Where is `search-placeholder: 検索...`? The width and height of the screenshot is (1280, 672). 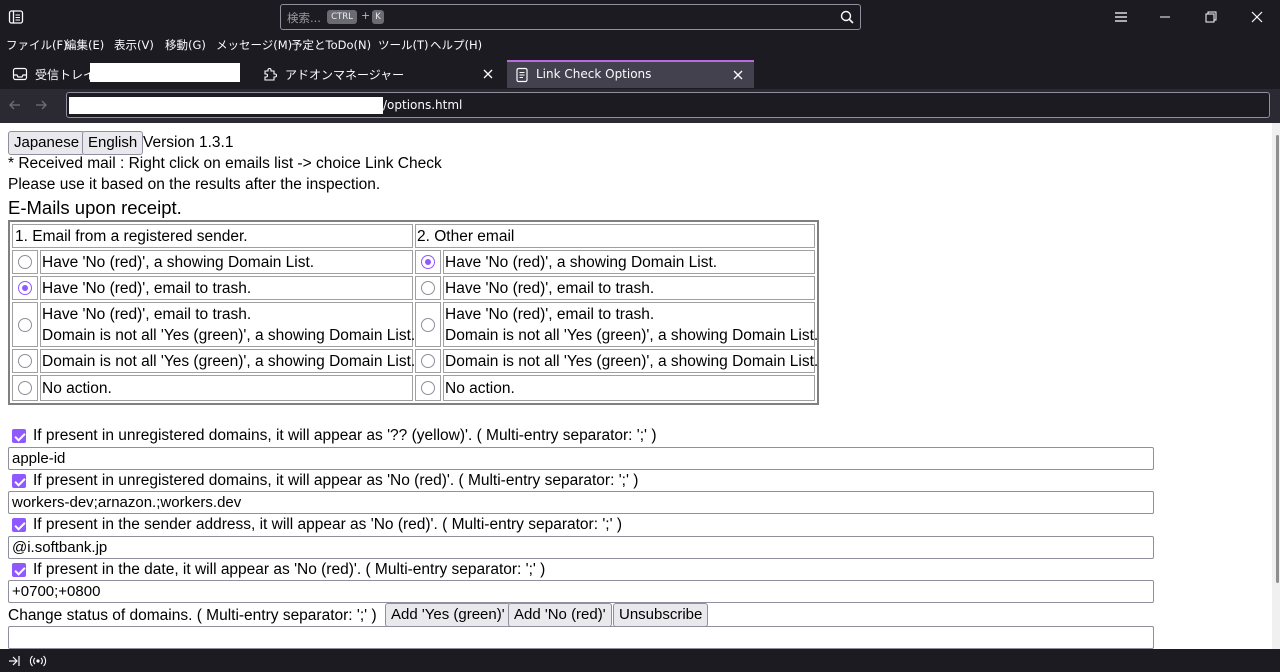 search-placeholder: 検索... is located at coordinates (304, 18).